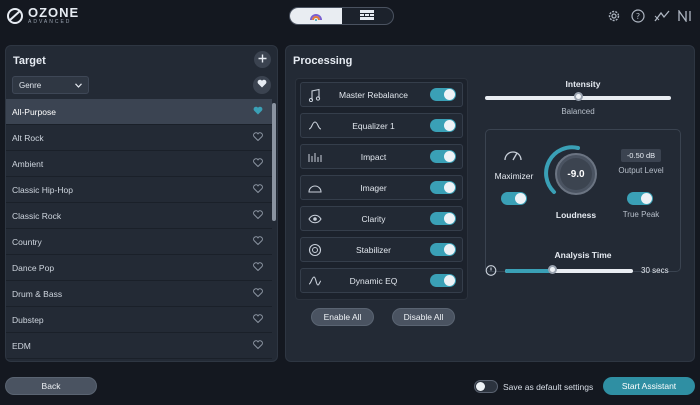  I want to click on top-bar: OZONE ADVANCED ?, so click(350, 17).